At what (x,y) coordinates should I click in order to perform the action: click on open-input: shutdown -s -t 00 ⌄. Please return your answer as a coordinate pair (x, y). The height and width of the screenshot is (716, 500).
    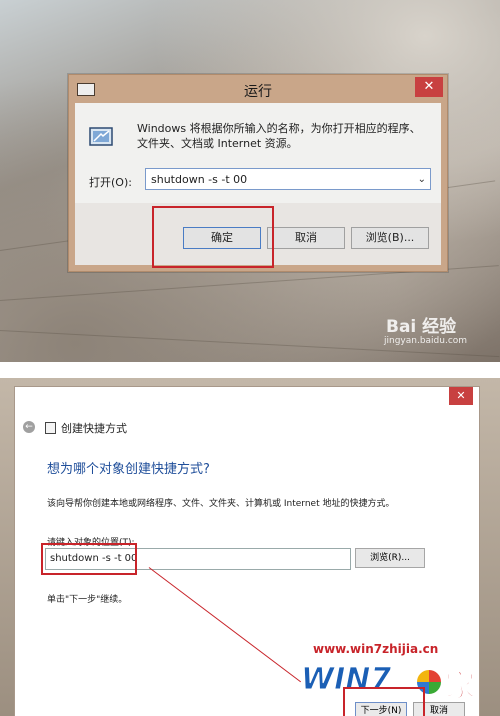
    Looking at the image, I should click on (288, 179).